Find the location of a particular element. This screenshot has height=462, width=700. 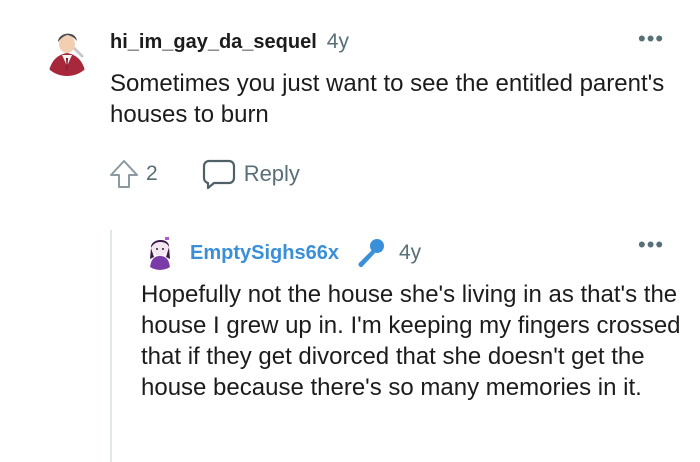

microphone-icon is located at coordinates (371, 253).